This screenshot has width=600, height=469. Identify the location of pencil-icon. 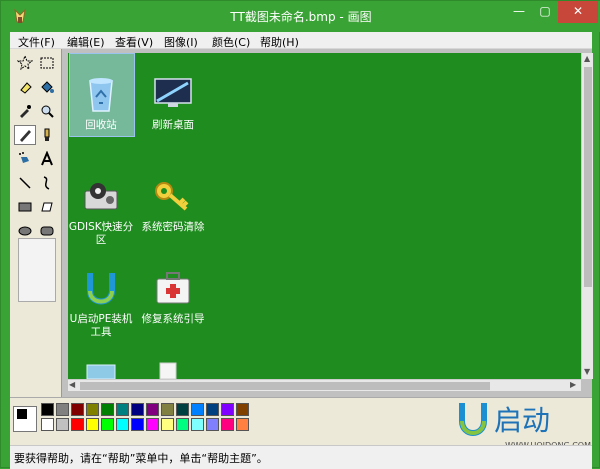
(25, 136).